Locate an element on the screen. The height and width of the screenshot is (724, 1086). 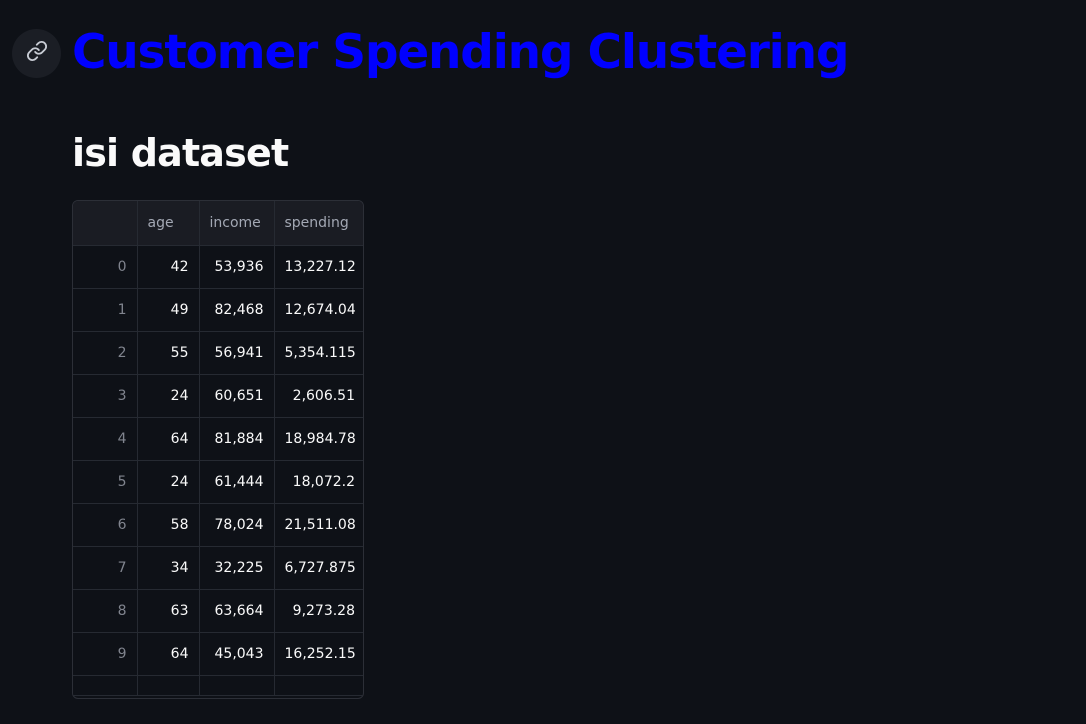
income-cell is located at coordinates (237, 685).